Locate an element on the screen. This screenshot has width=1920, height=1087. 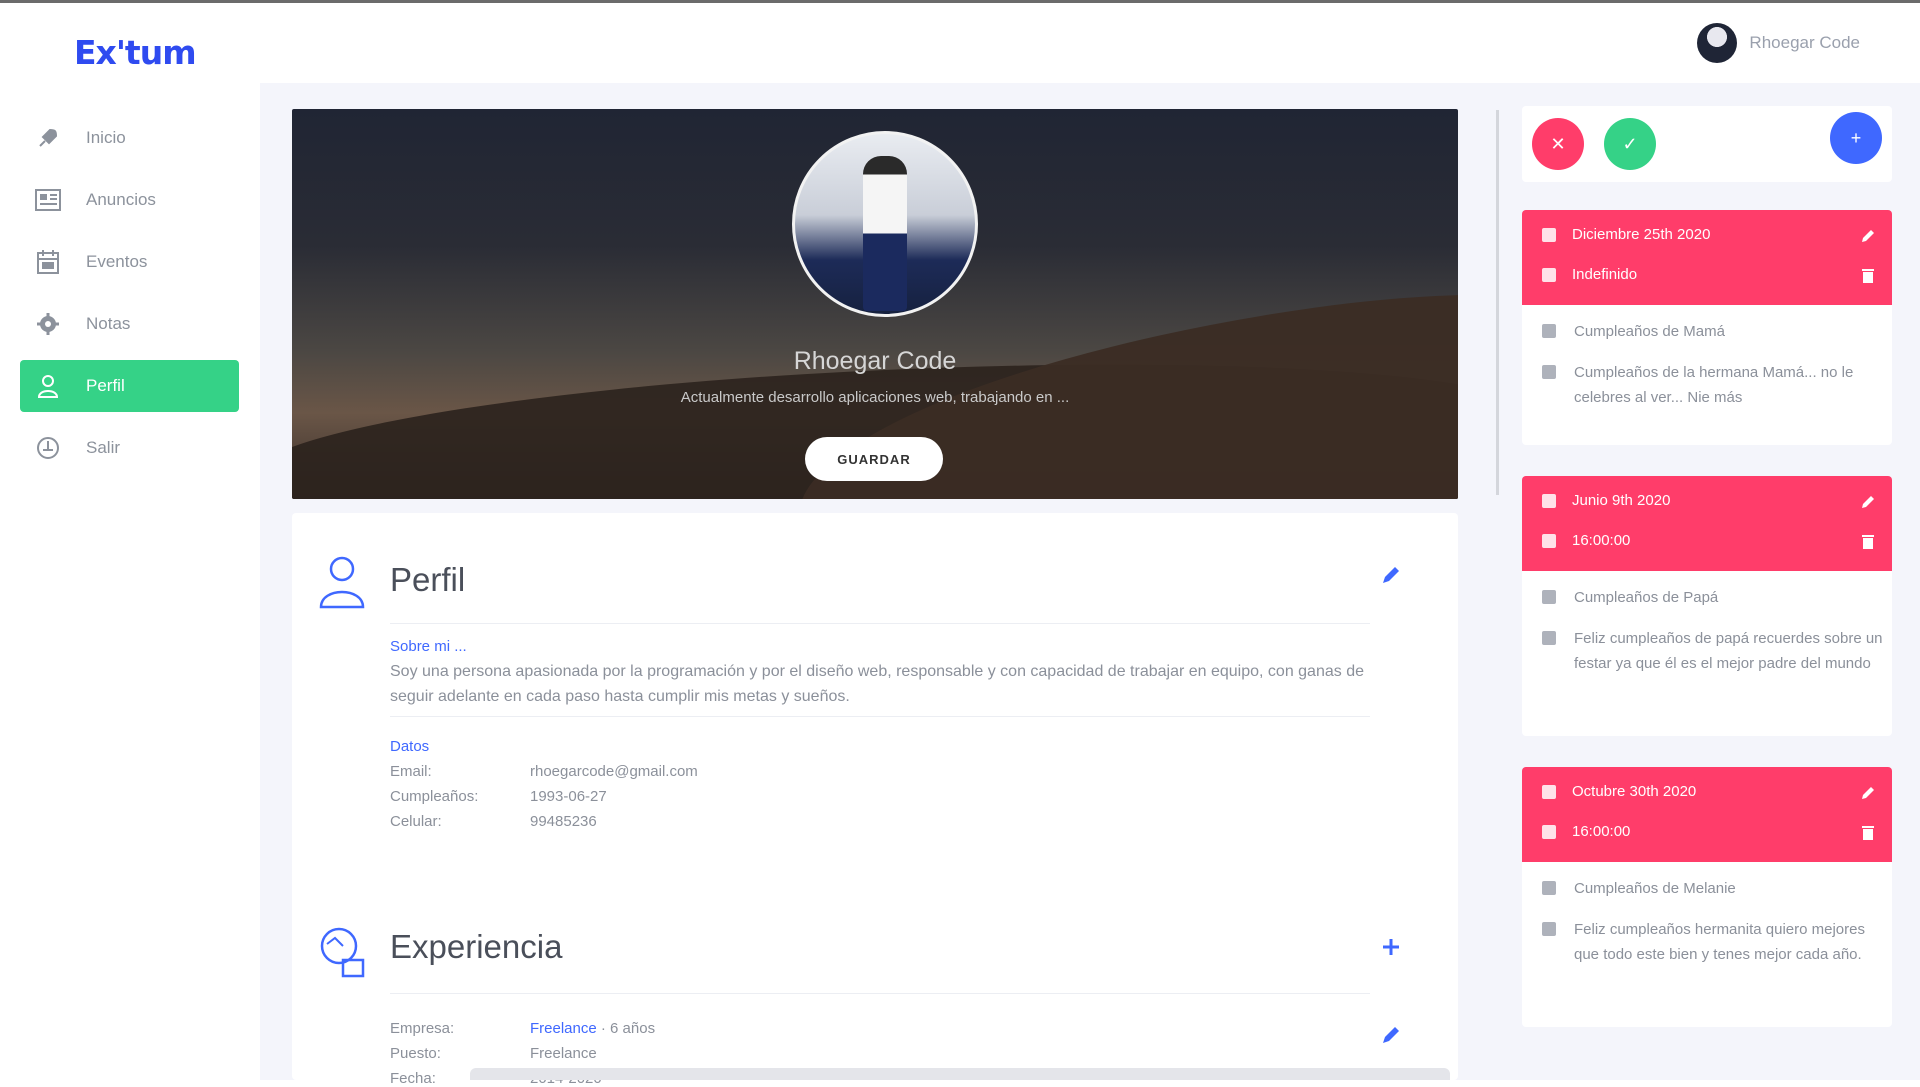
plus-icon: + is located at coordinates (1856, 137).